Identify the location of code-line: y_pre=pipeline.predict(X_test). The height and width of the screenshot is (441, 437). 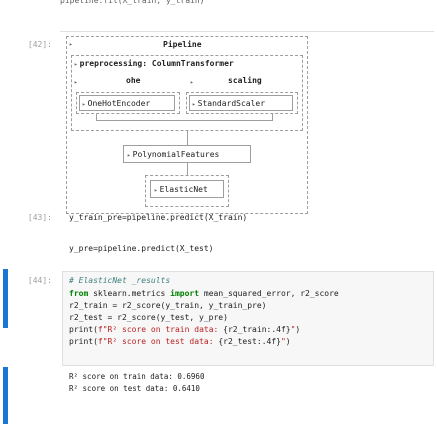
(141, 248).